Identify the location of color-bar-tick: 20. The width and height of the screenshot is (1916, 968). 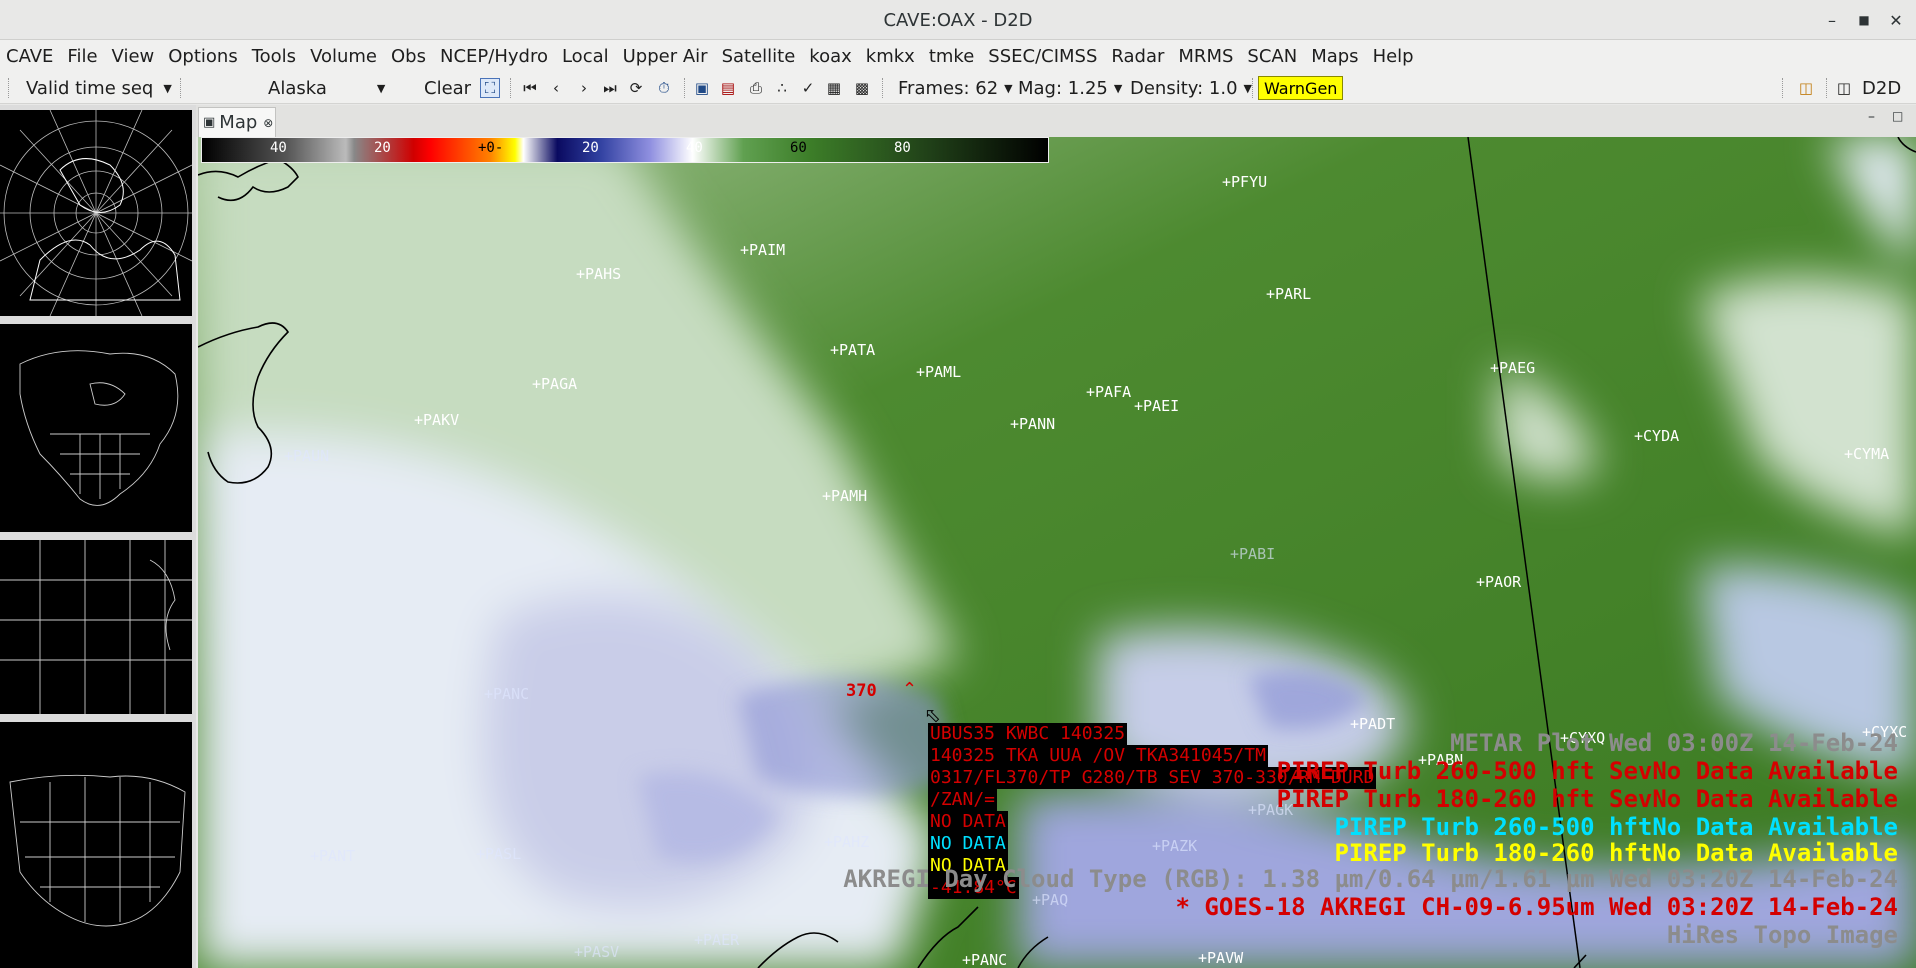
(382, 148).